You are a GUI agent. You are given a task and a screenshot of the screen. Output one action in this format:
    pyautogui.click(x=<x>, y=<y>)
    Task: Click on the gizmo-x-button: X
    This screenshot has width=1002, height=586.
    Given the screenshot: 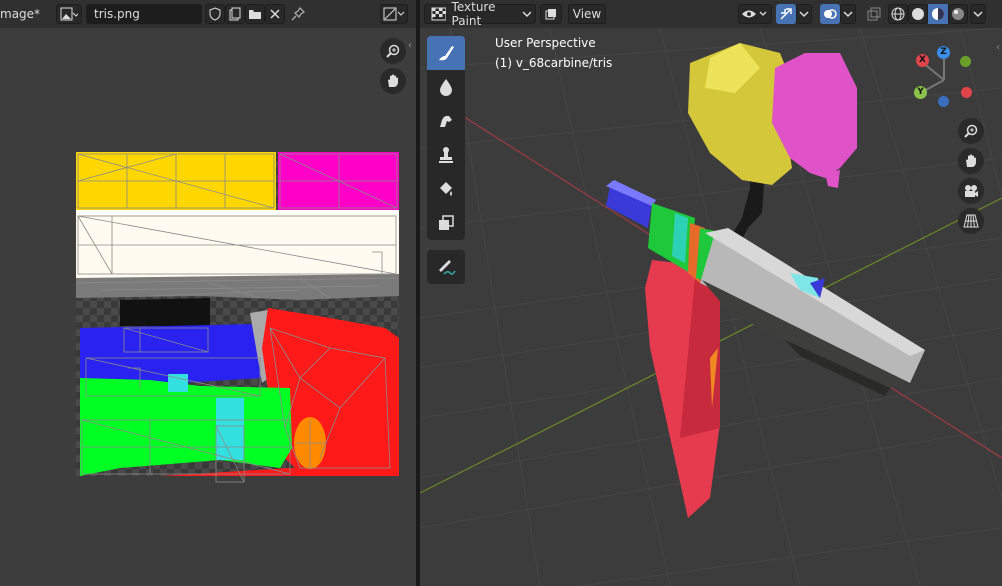 What is the action you would take?
    pyautogui.click(x=922, y=60)
    